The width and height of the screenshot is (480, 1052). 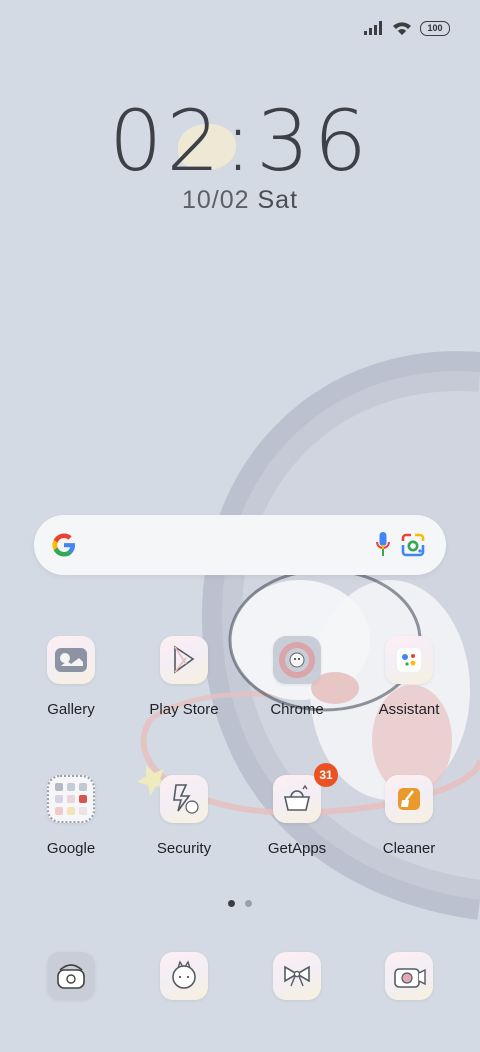 What do you see at coordinates (71, 660) in the screenshot?
I see `gallery-icon` at bounding box center [71, 660].